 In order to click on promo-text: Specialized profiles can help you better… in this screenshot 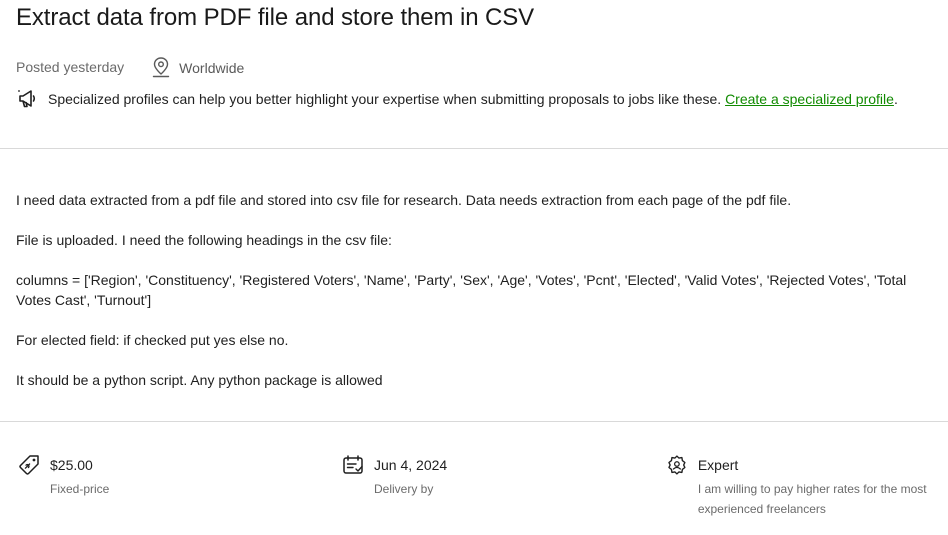, I will do `click(385, 99)`.